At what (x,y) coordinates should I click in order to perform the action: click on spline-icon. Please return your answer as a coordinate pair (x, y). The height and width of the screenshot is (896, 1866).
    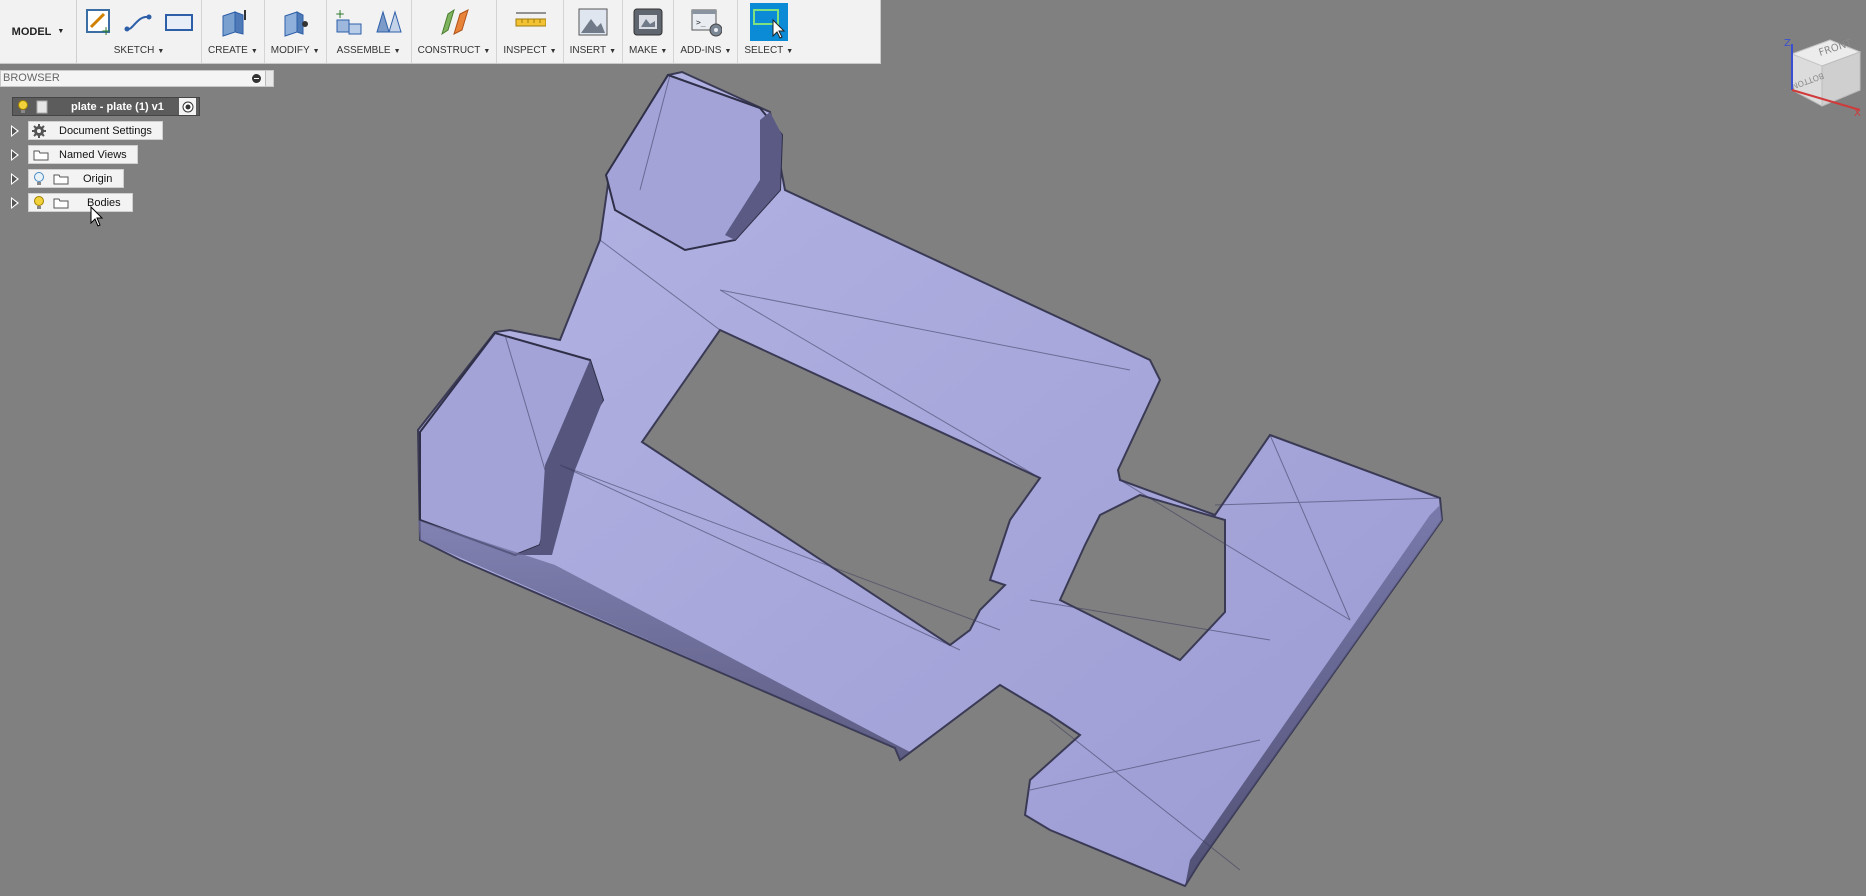
    Looking at the image, I should click on (139, 22).